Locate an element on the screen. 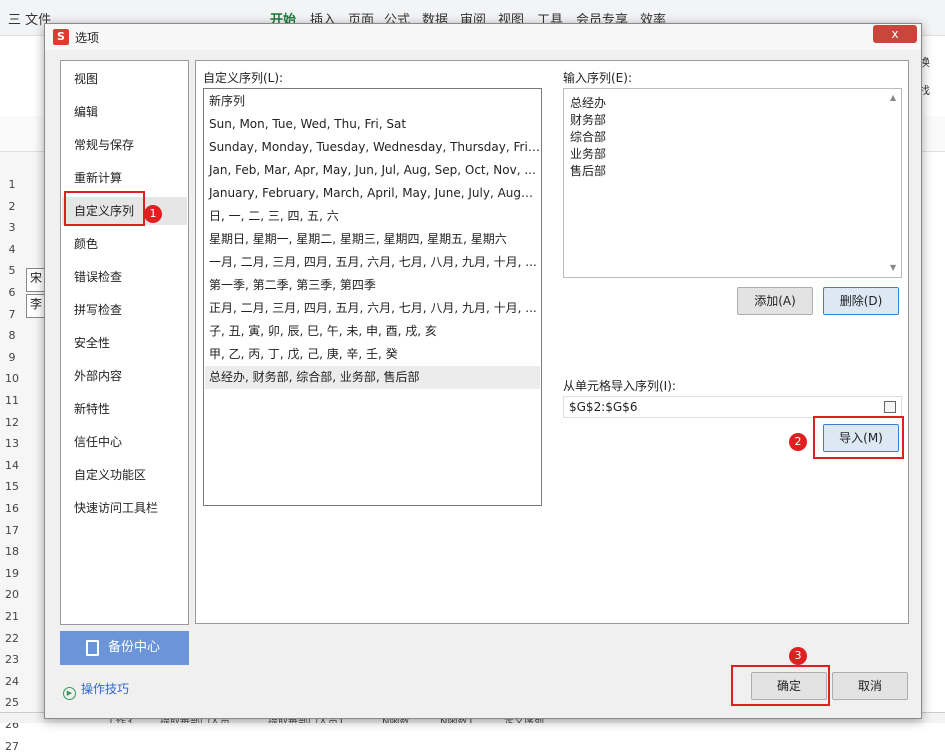 Image resolution: width=945 pixels, height=753 pixels. row-number: 20 is located at coordinates (12, 594).